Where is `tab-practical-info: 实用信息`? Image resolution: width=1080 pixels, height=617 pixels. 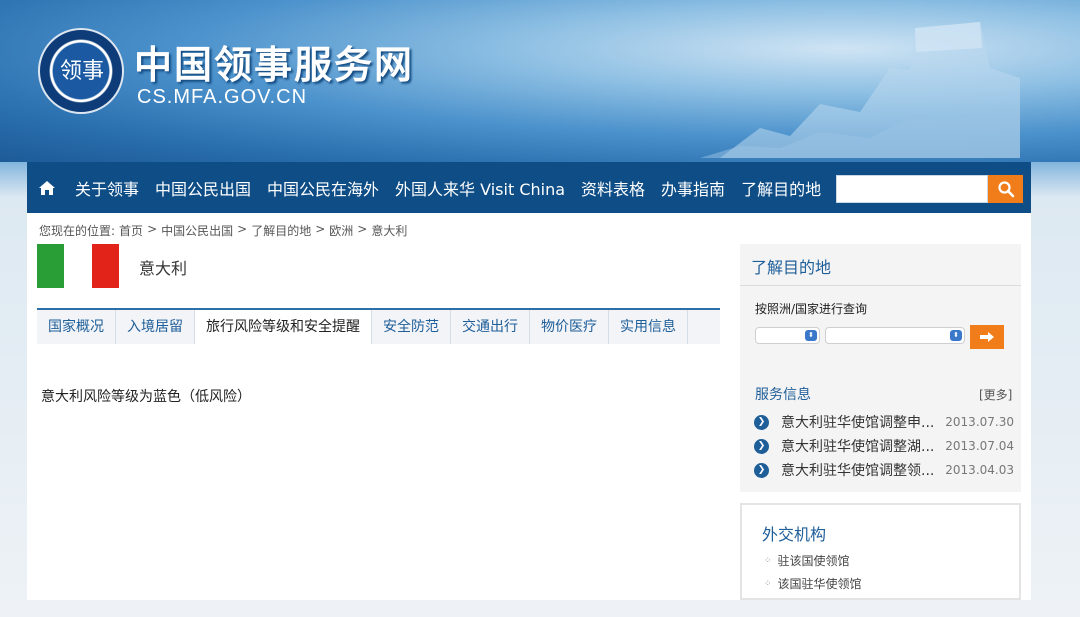
tab-practical-info: 实用信息 is located at coordinates (648, 327).